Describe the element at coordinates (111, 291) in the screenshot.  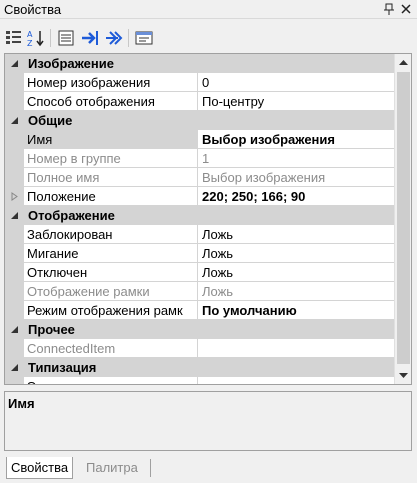
I see `property-name: Отображение рамки` at that location.